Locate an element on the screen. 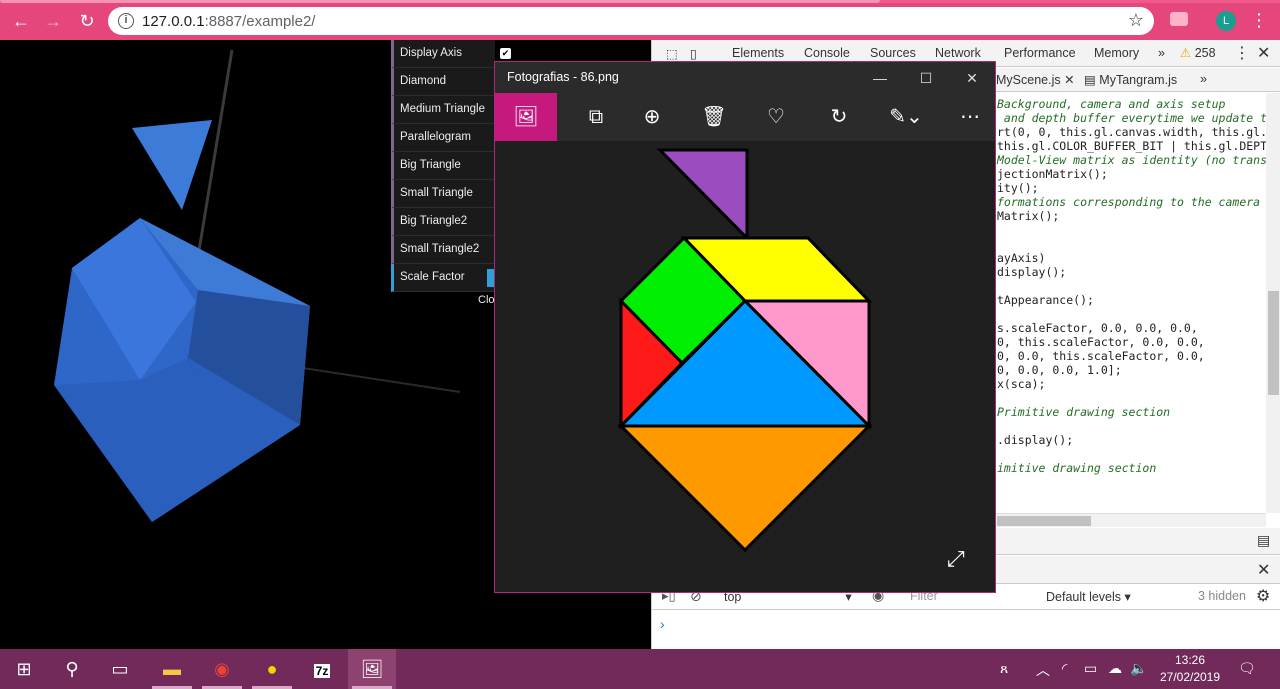 This screenshot has width=1280, height=689. gui-close-button: Clo is located at coordinates (486, 300).